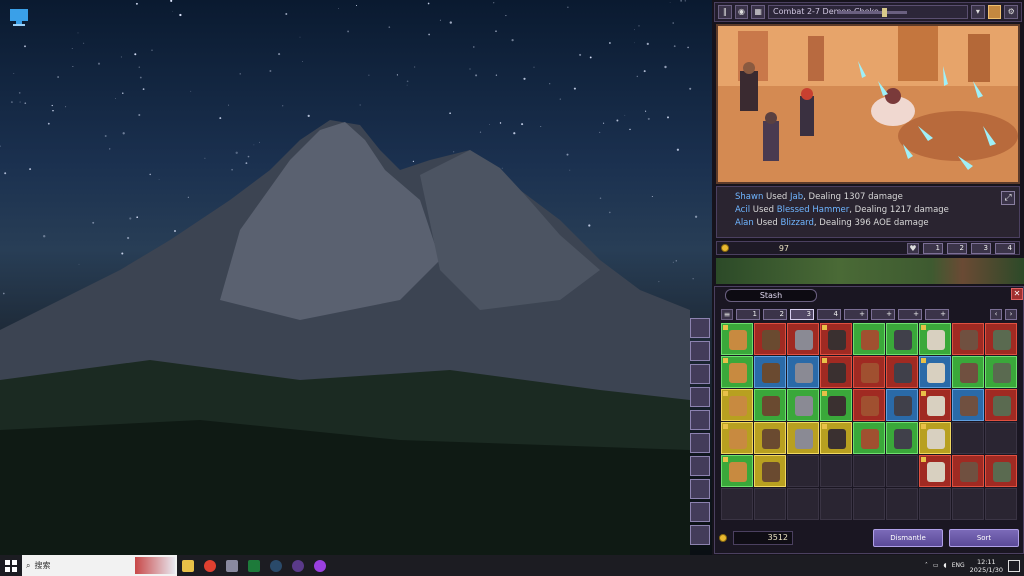  Describe the element at coordinates (320, 565) in the screenshot. I see `purple-app-icon` at that location.